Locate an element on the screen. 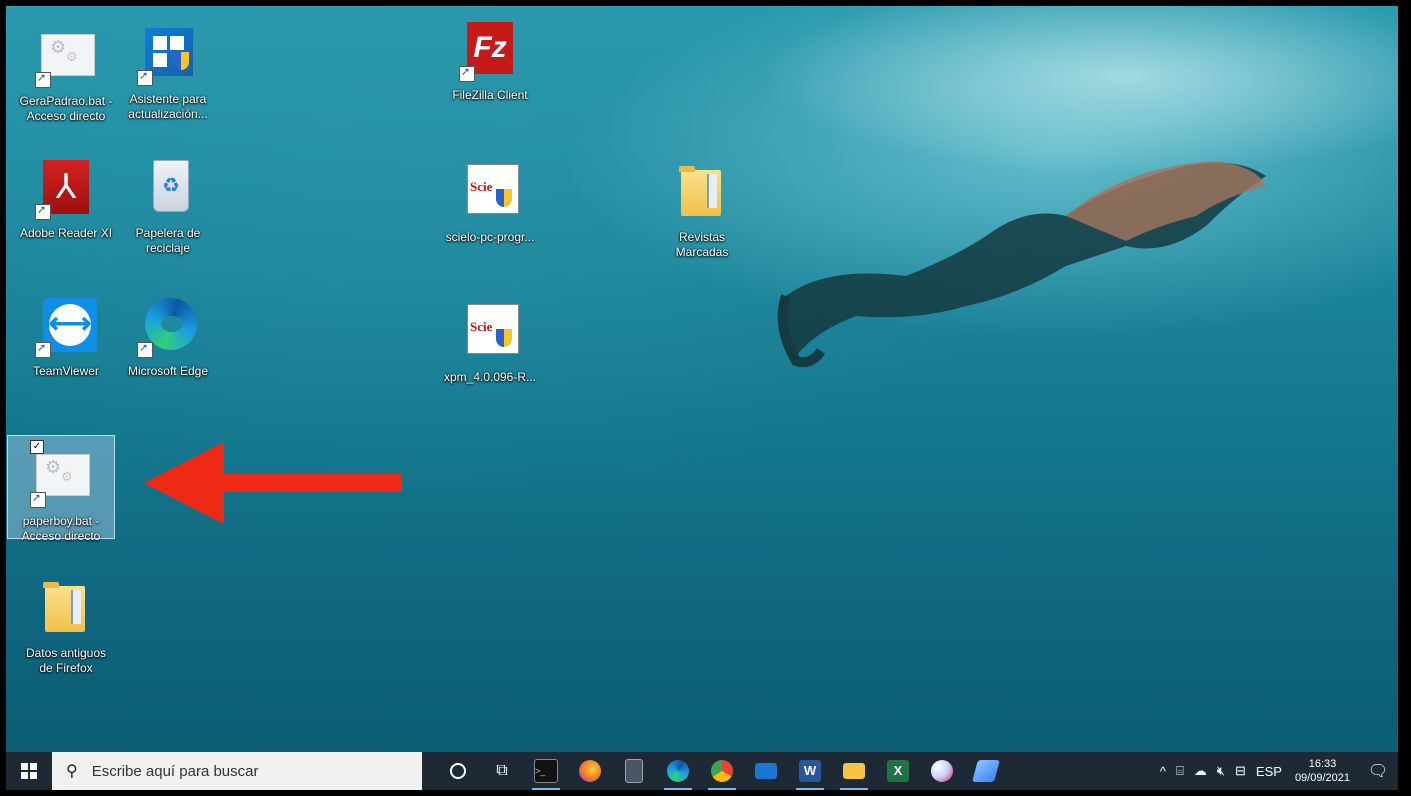 The height and width of the screenshot is (796, 1411). task-view-button: ⧉ is located at coordinates (502, 771).